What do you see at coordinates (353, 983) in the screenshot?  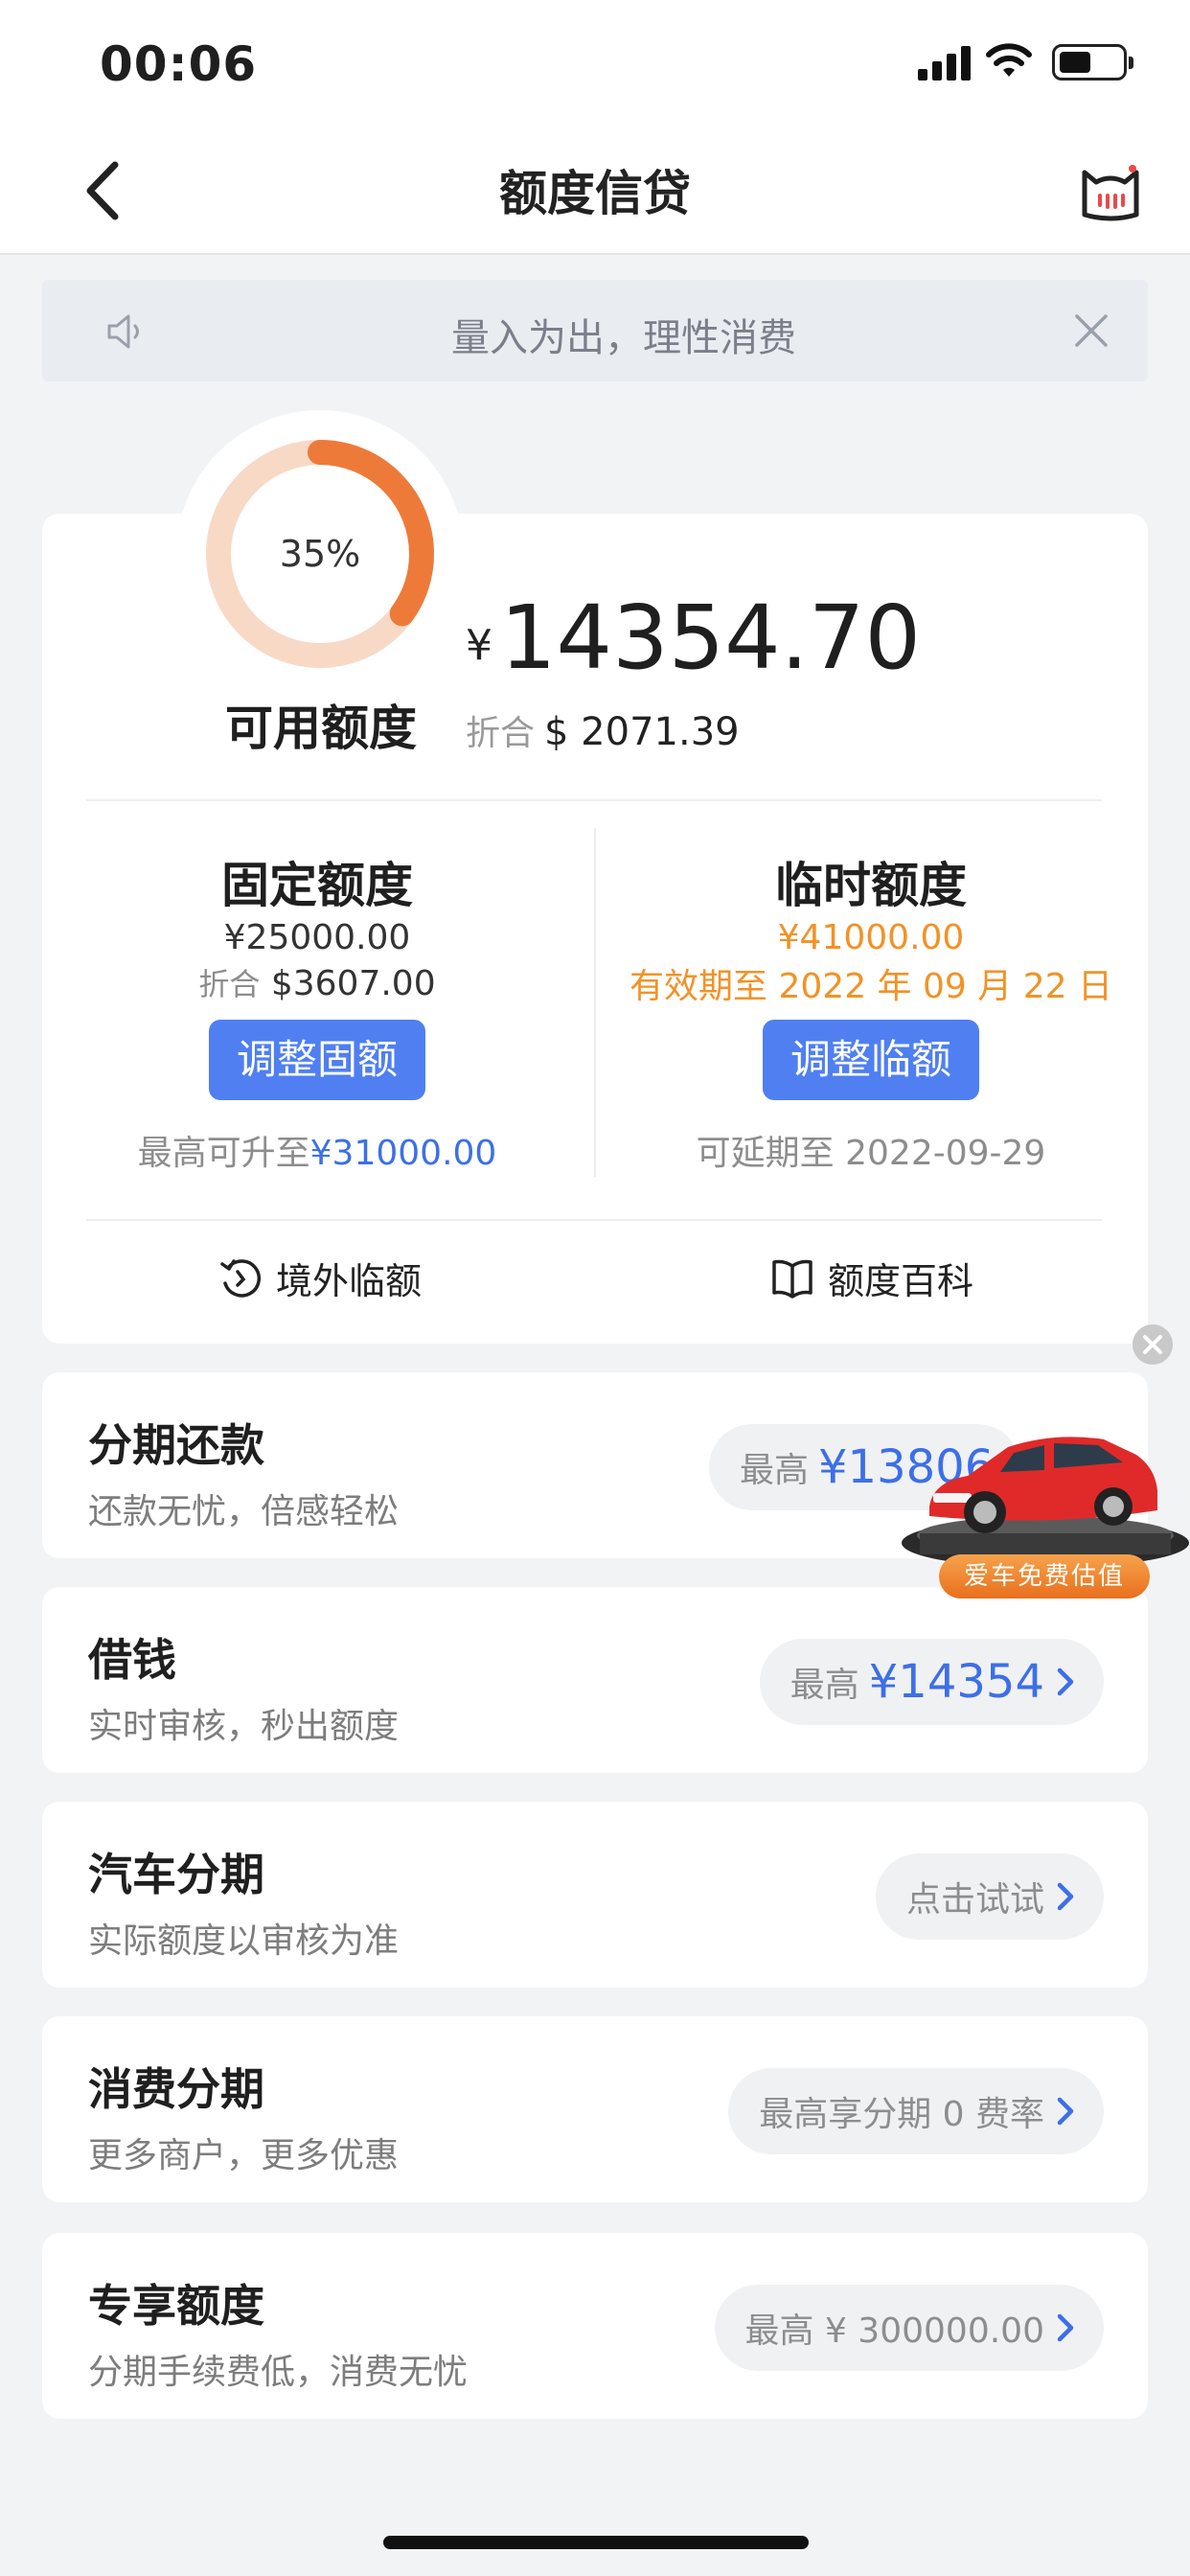 I see `converted-amount: $3607.00` at bounding box center [353, 983].